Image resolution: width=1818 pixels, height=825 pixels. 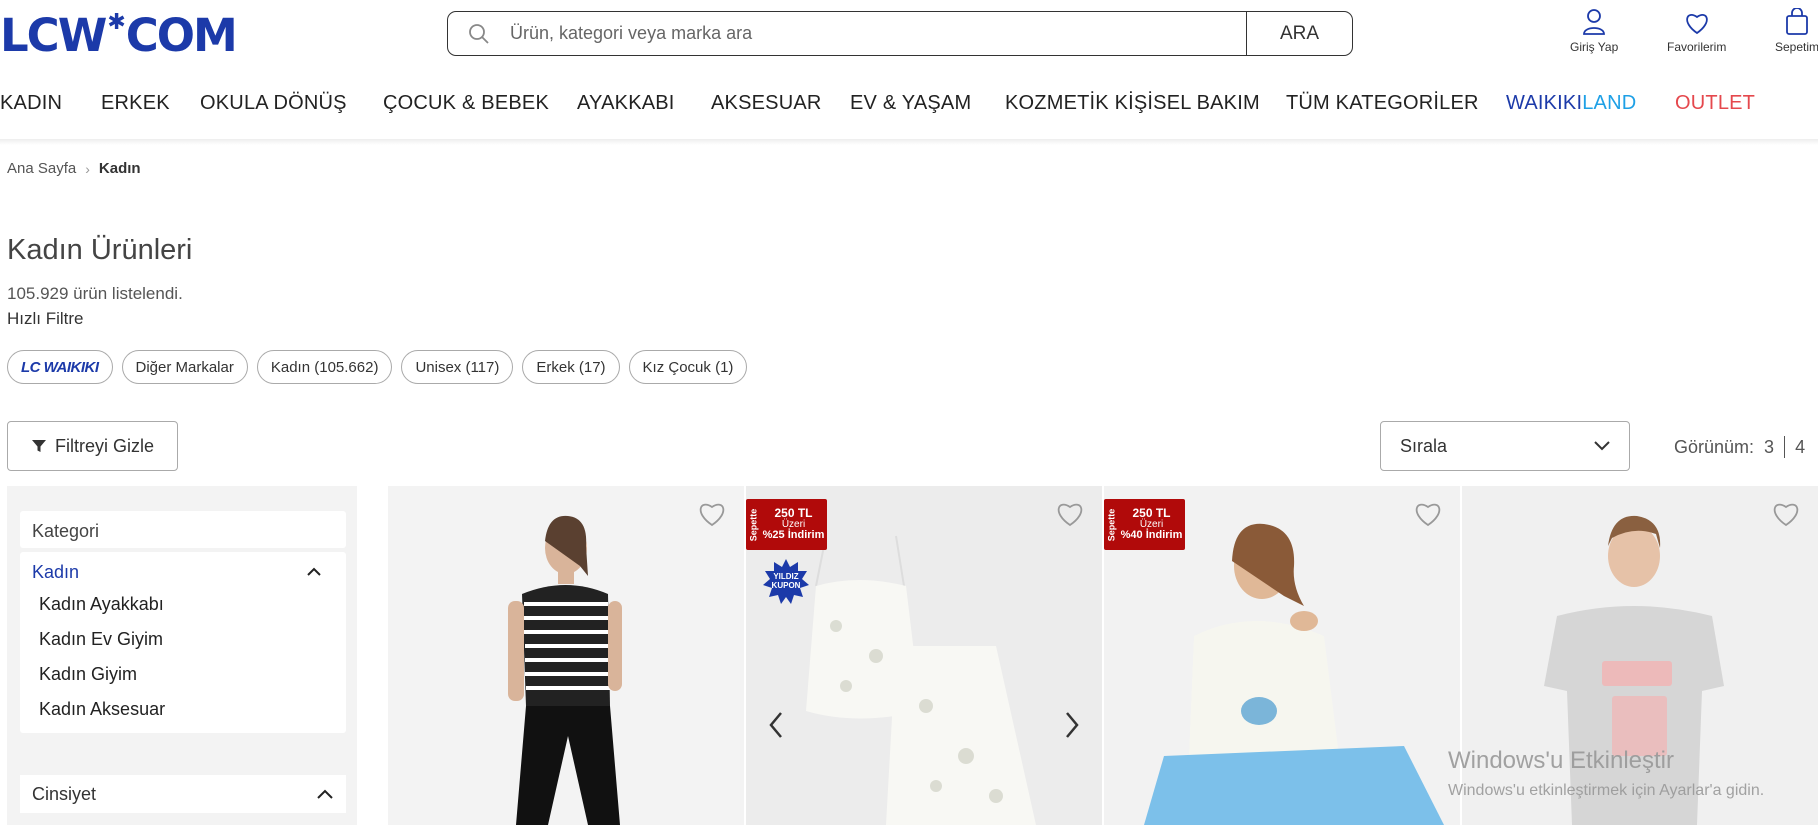 What do you see at coordinates (119, 168) in the screenshot?
I see `breadcrumb-current: Kadın` at bounding box center [119, 168].